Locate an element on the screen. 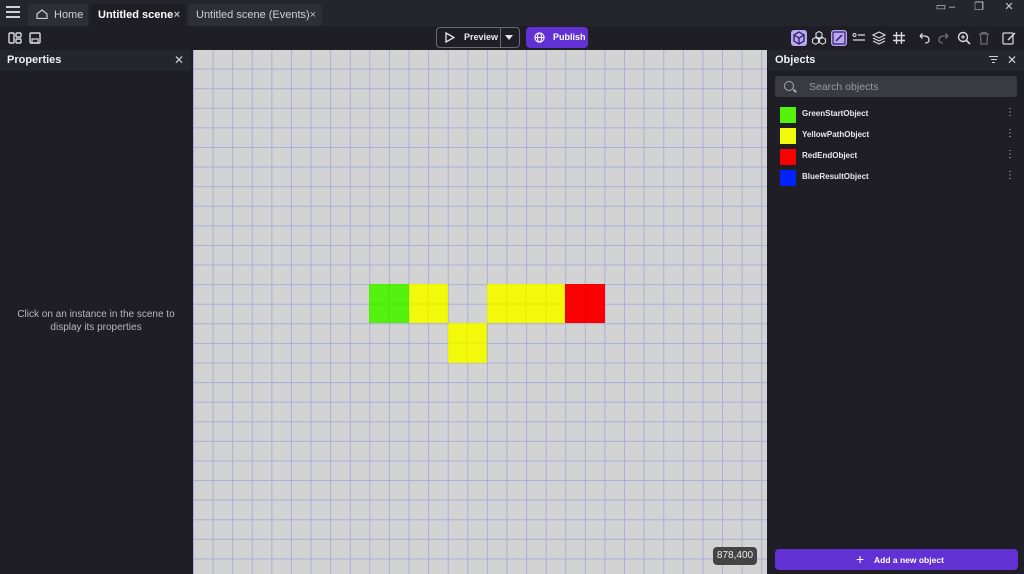 The width and height of the screenshot is (1024, 574). preview-button: Preview is located at coordinates (478, 37).